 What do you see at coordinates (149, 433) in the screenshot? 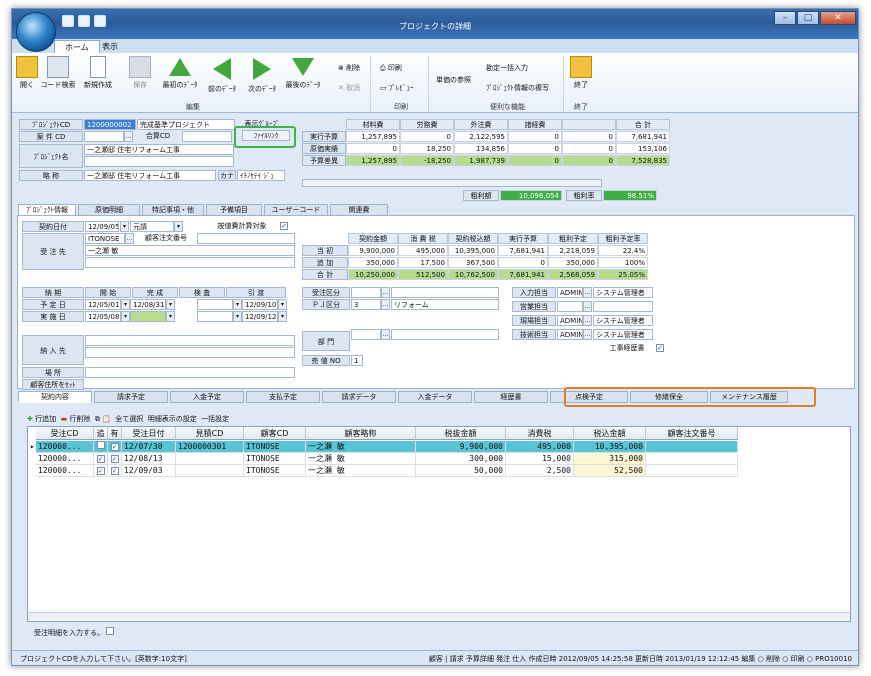
I see `list-col-header: 受注日付` at bounding box center [149, 433].